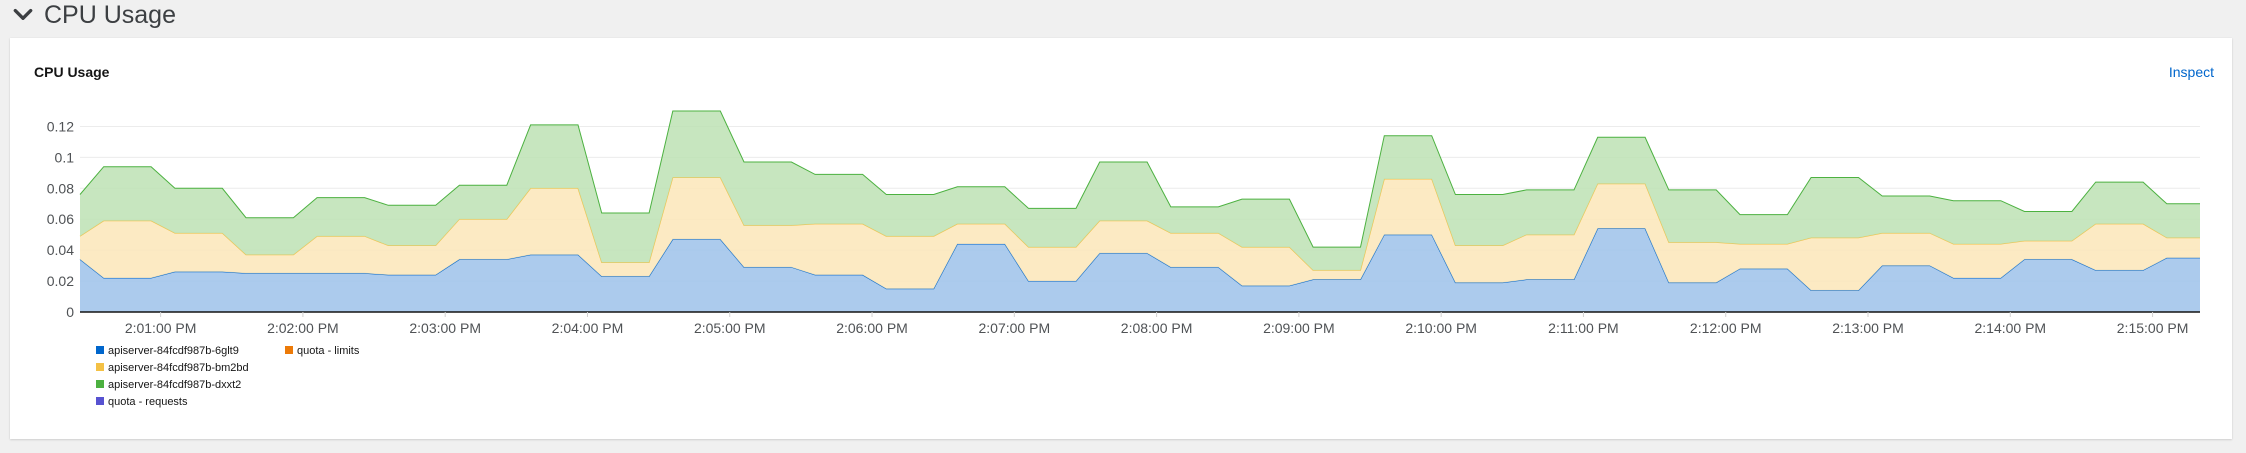  What do you see at coordinates (2153, 328) in the screenshot?
I see `x-tick-label: 2:15:00 PM` at bounding box center [2153, 328].